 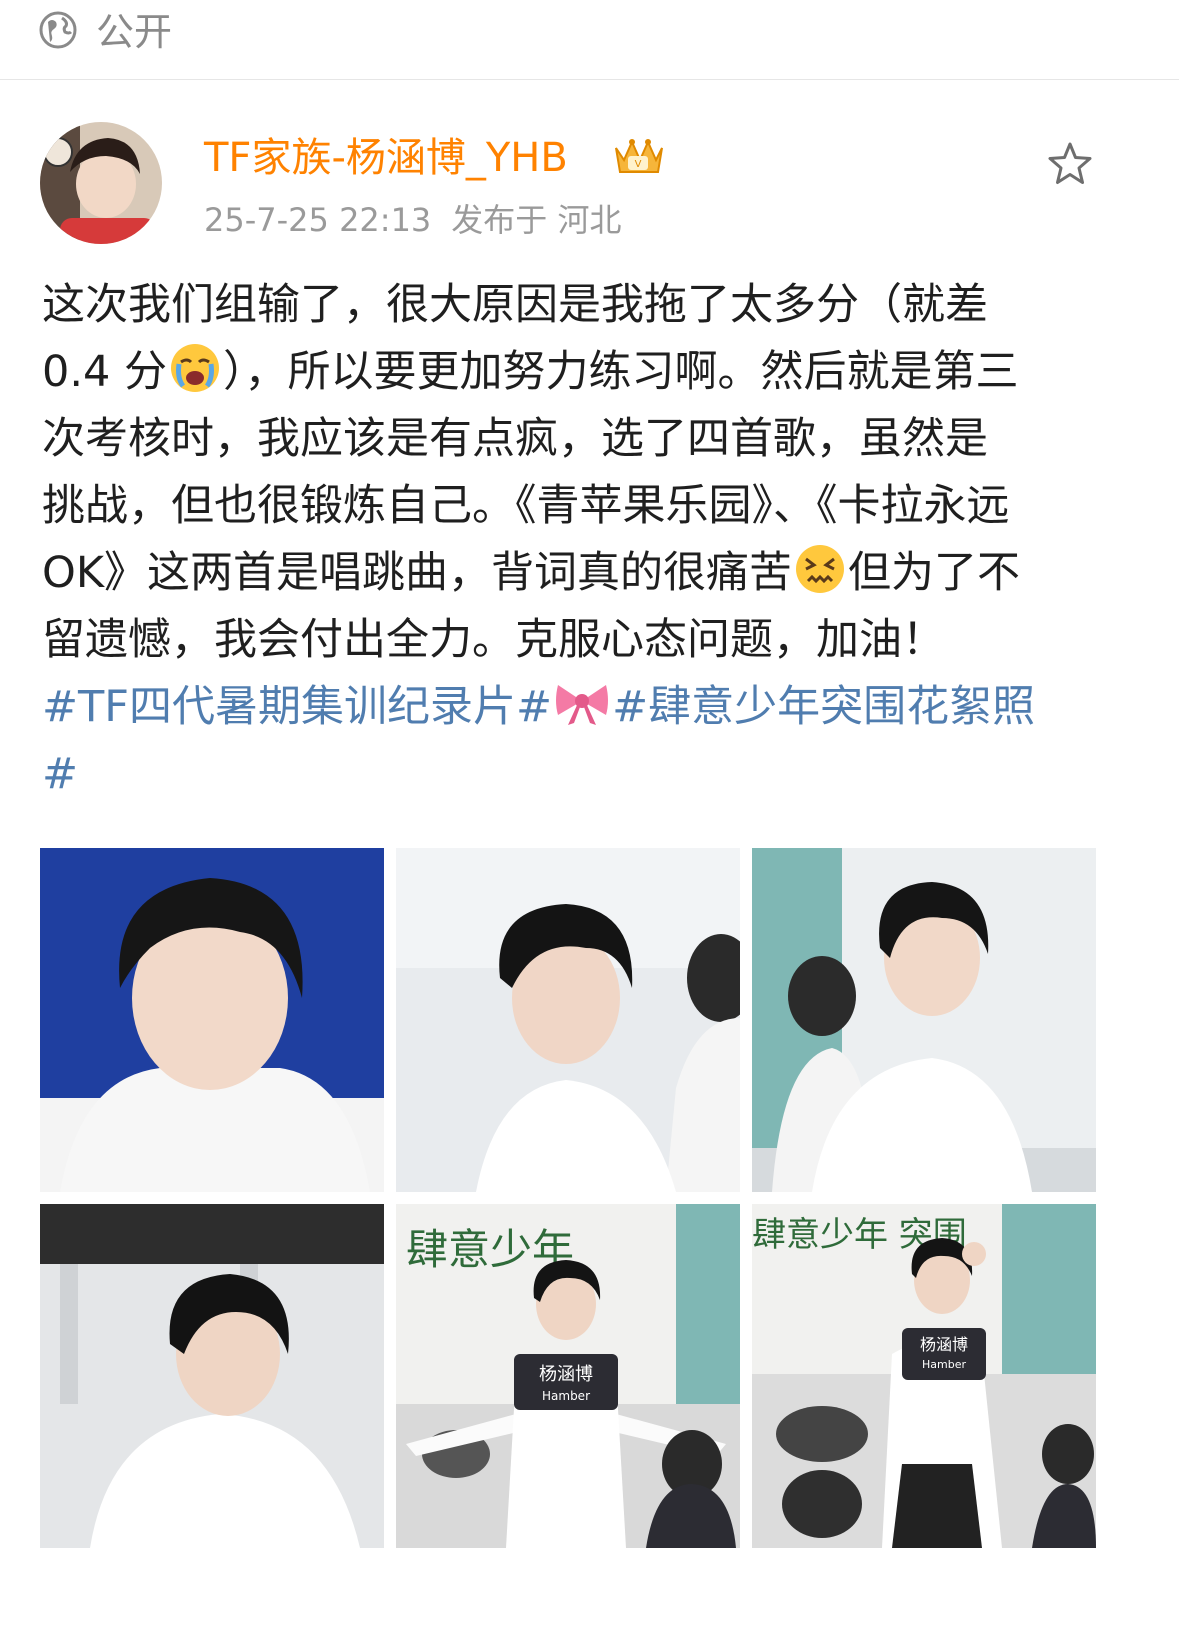 I want to click on photo-thumbnail: 肆意少年 杨涵博 Hamber, so click(x=568, y=1376).